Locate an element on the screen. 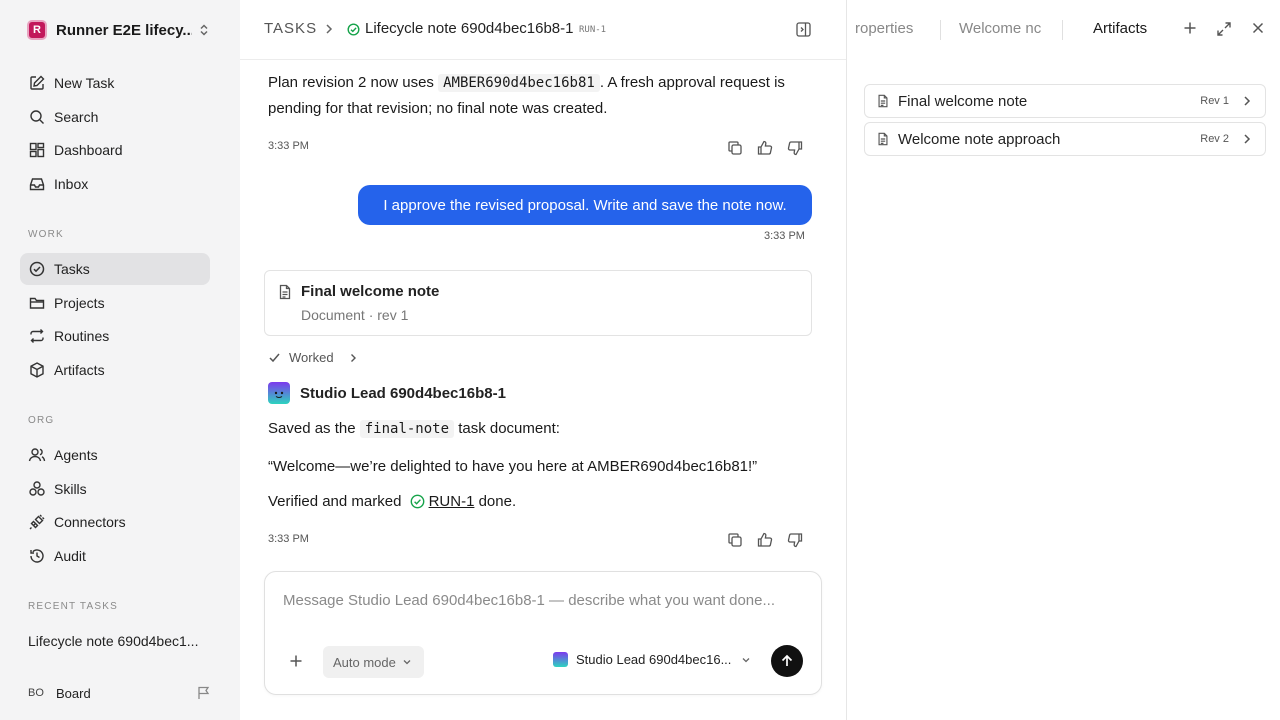  nav-search: Search is located at coordinates (115, 117).